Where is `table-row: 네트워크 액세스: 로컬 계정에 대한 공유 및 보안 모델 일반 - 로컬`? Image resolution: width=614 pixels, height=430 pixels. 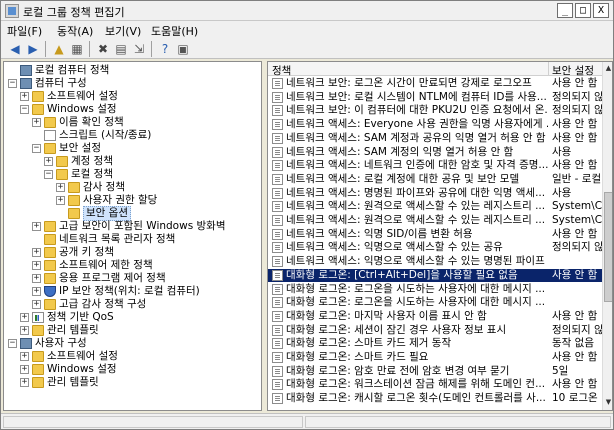
table-row: 네트워크 액세스: 로컬 계정에 대한 공유 및 보안 모델 일반 - 로컬 is located at coordinates (435, 179).